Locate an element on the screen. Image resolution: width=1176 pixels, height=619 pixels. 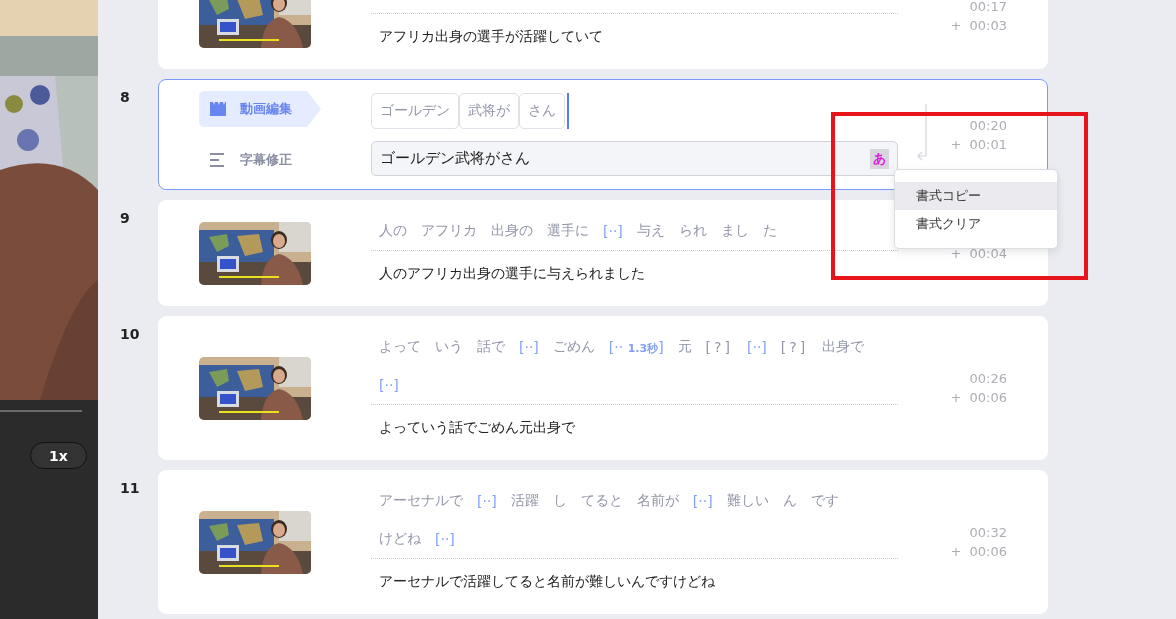
word-chip: 武将が is located at coordinates (489, 111).